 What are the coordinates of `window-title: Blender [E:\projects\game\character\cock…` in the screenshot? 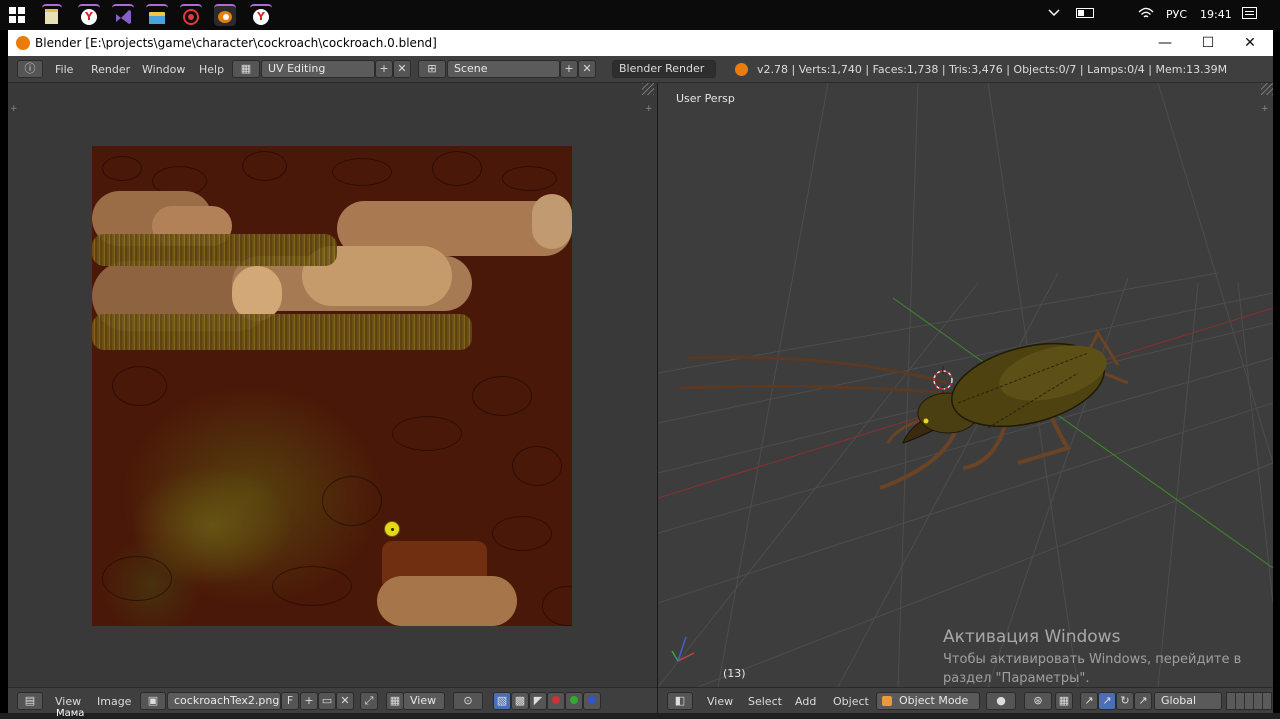 It's located at (236, 43).